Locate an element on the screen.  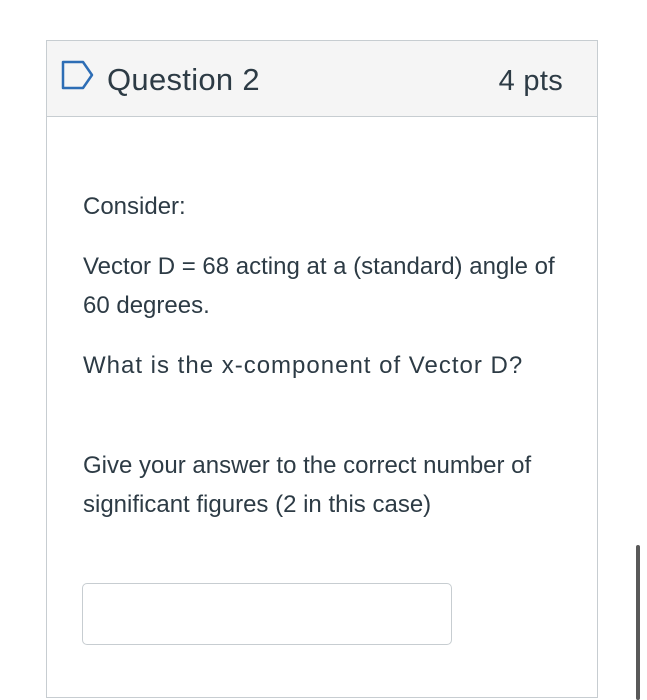
question-title: Question 2 is located at coordinates (183, 79).